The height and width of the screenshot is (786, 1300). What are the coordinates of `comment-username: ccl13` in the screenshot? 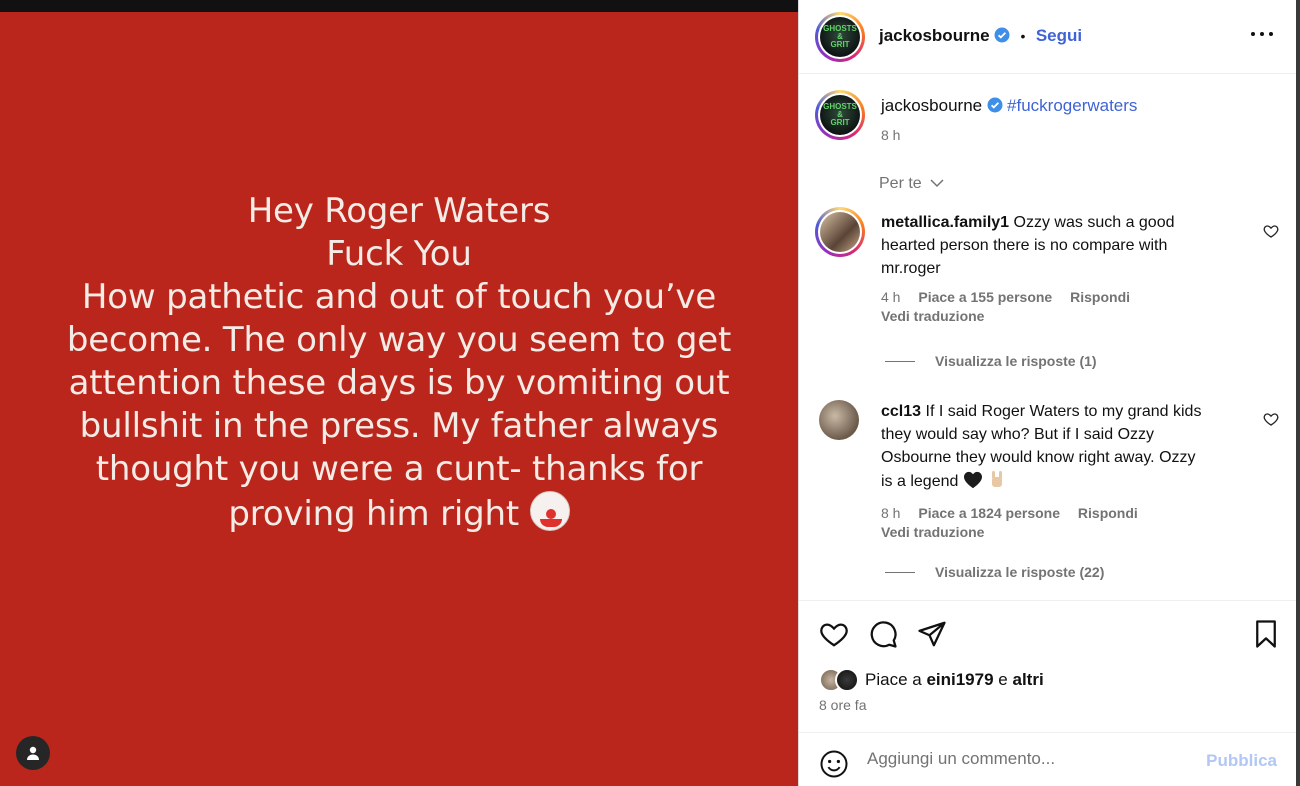 It's located at (901, 411).